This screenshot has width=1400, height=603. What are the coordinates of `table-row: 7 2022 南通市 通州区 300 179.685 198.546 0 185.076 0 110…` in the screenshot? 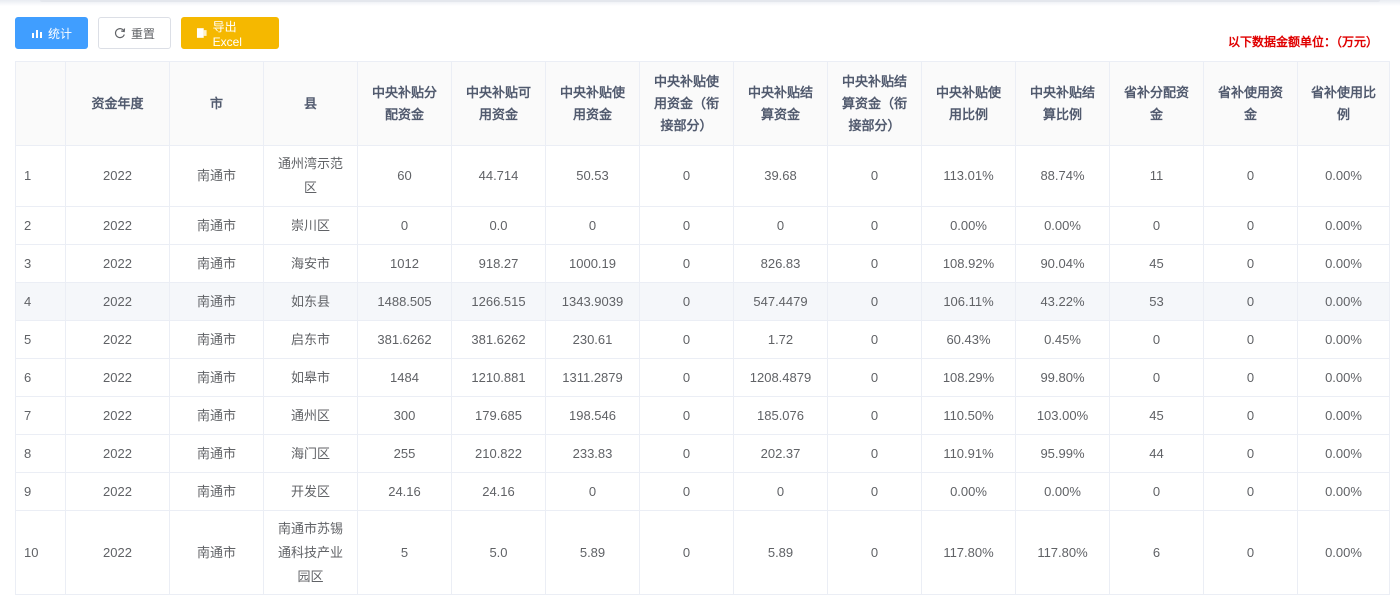 It's located at (702, 415).